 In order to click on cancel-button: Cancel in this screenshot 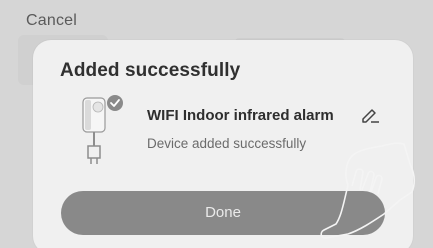, I will do `click(51, 21)`.